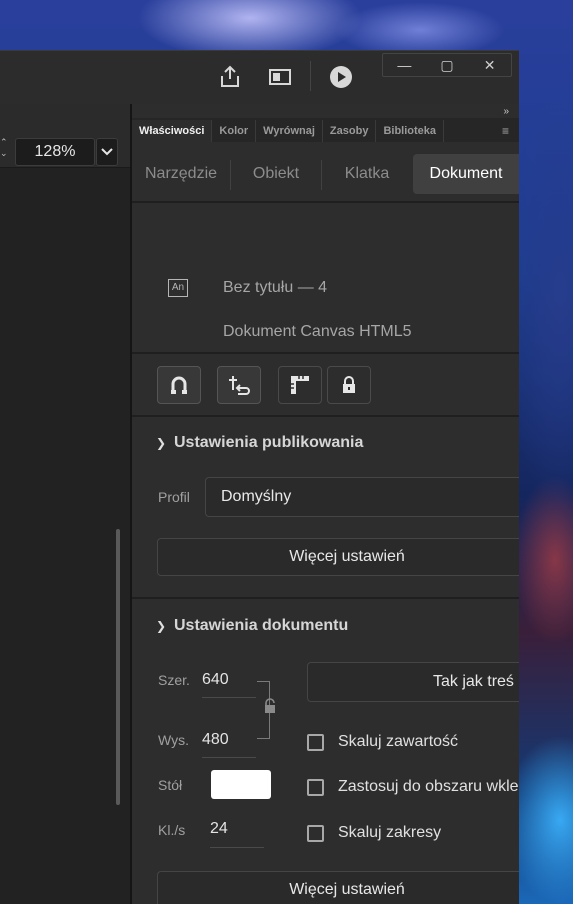 The width and height of the screenshot is (573, 904). I want to click on checkbox-label: Skaluj zawartość, so click(398, 741).